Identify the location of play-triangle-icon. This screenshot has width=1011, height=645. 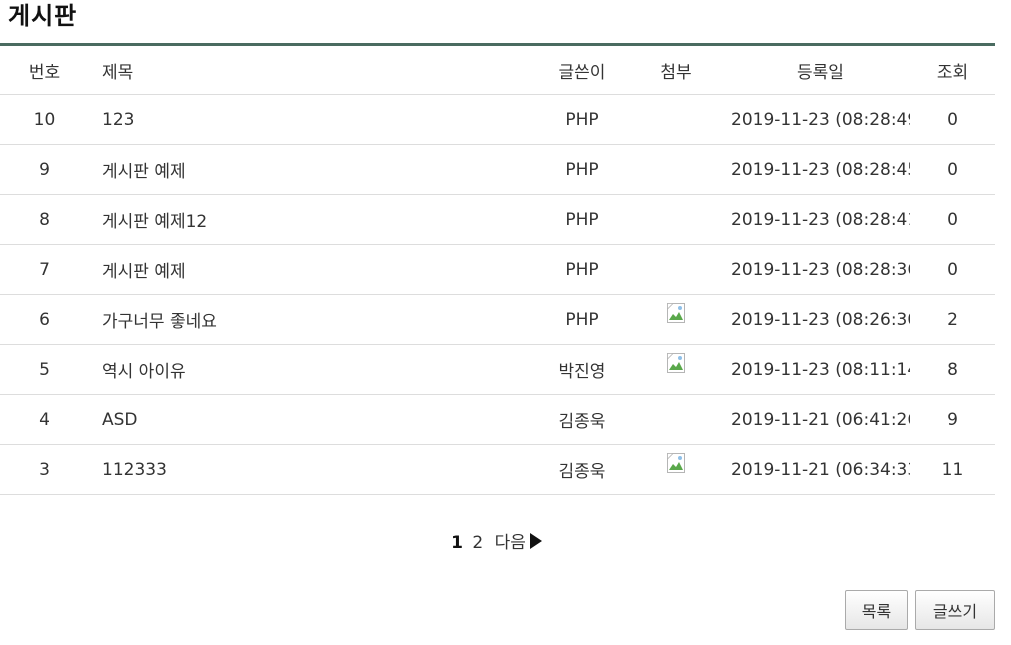
(535, 541).